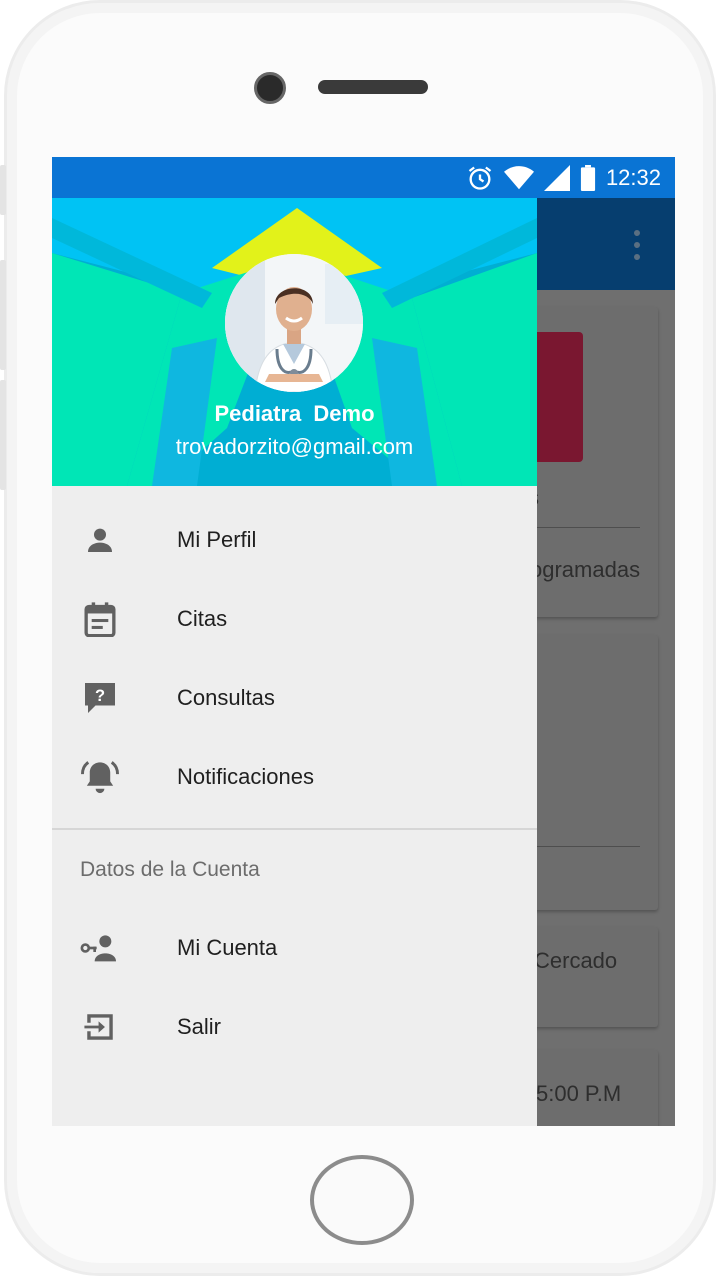 The width and height of the screenshot is (720, 1280). Describe the element at coordinates (294, 1027) in the screenshot. I see `menu-item-salir: Salir` at that location.